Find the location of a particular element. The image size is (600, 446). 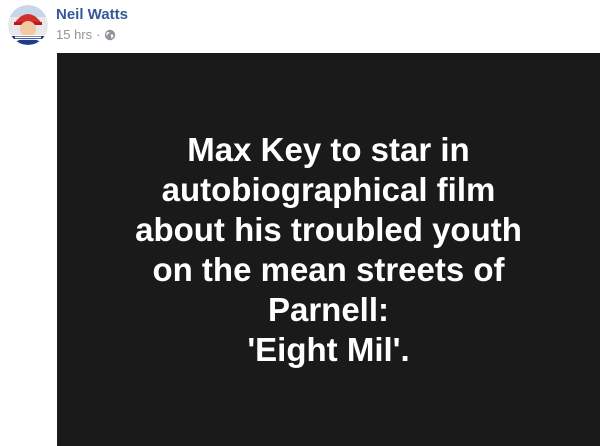

caption-line: on the mean streets of is located at coordinates (328, 269).